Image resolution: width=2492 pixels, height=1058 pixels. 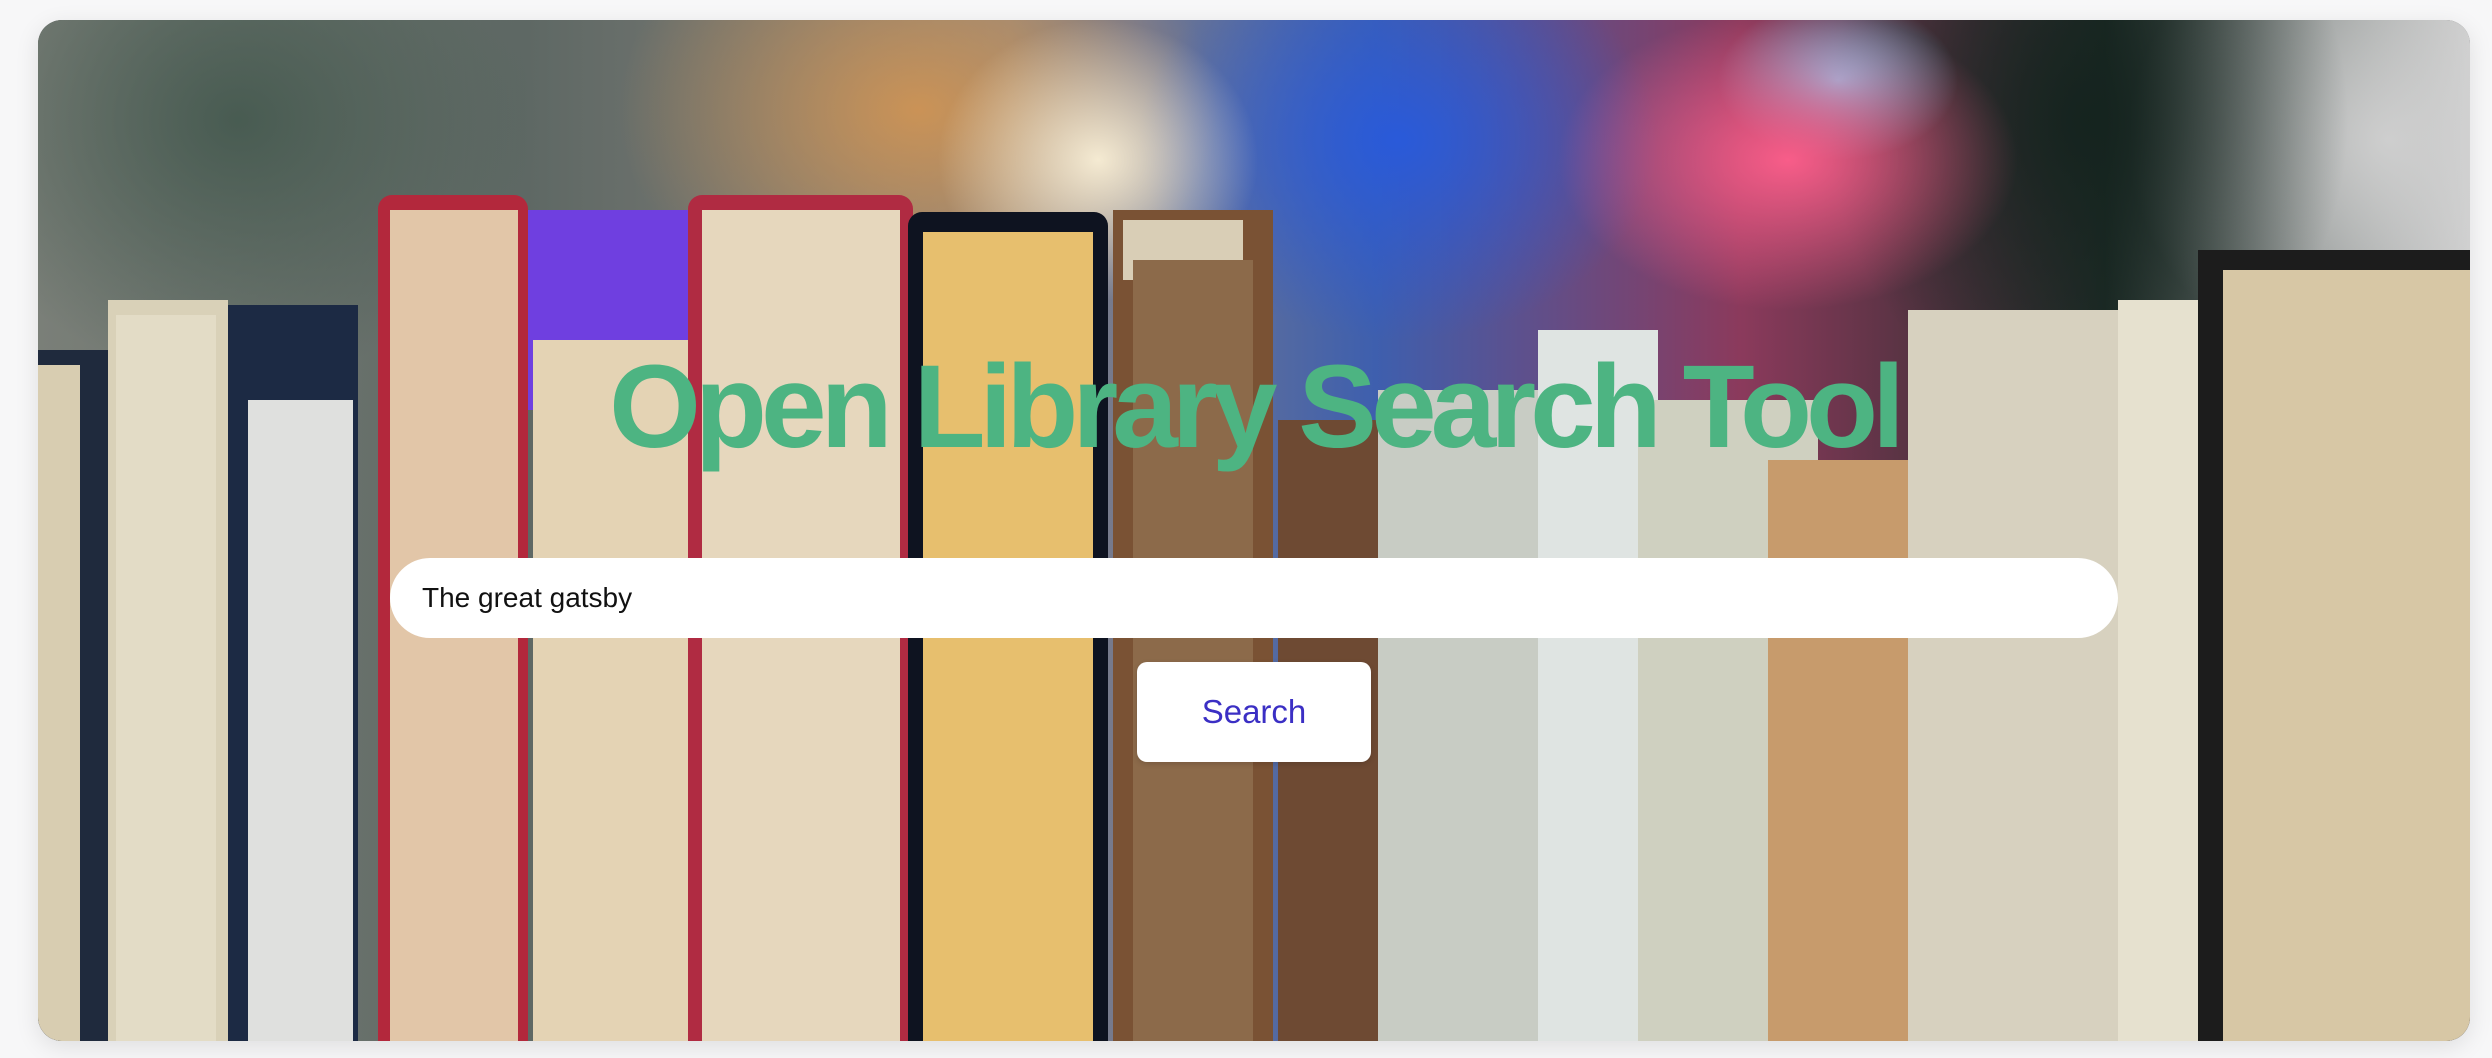 What do you see at coordinates (1257, 407) in the screenshot?
I see `page-title: Open Library Search Tool` at bounding box center [1257, 407].